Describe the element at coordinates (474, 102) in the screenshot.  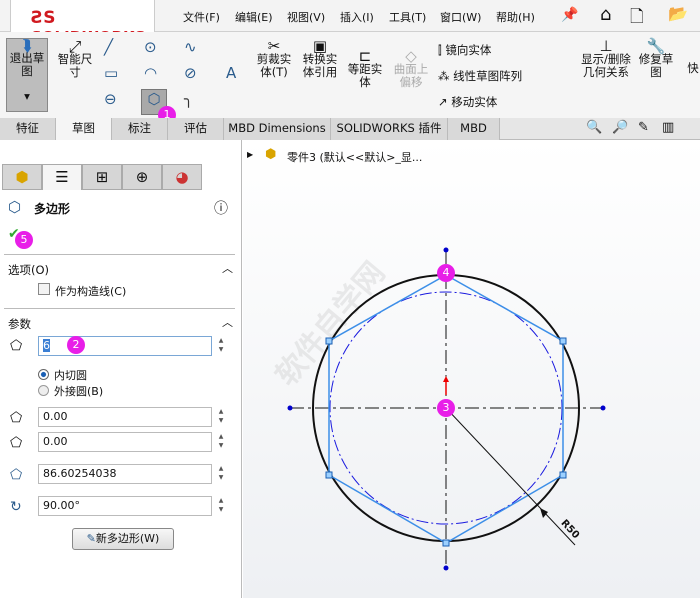
I see `move-label: 移动实体` at that location.